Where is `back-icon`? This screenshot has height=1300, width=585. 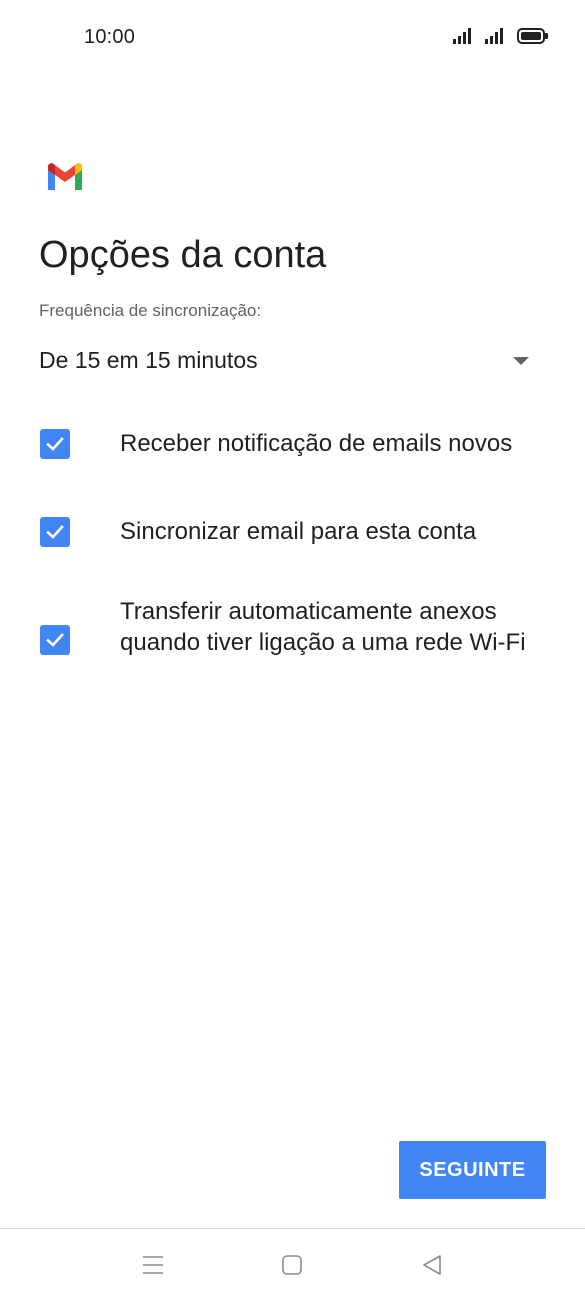 back-icon is located at coordinates (432, 1265).